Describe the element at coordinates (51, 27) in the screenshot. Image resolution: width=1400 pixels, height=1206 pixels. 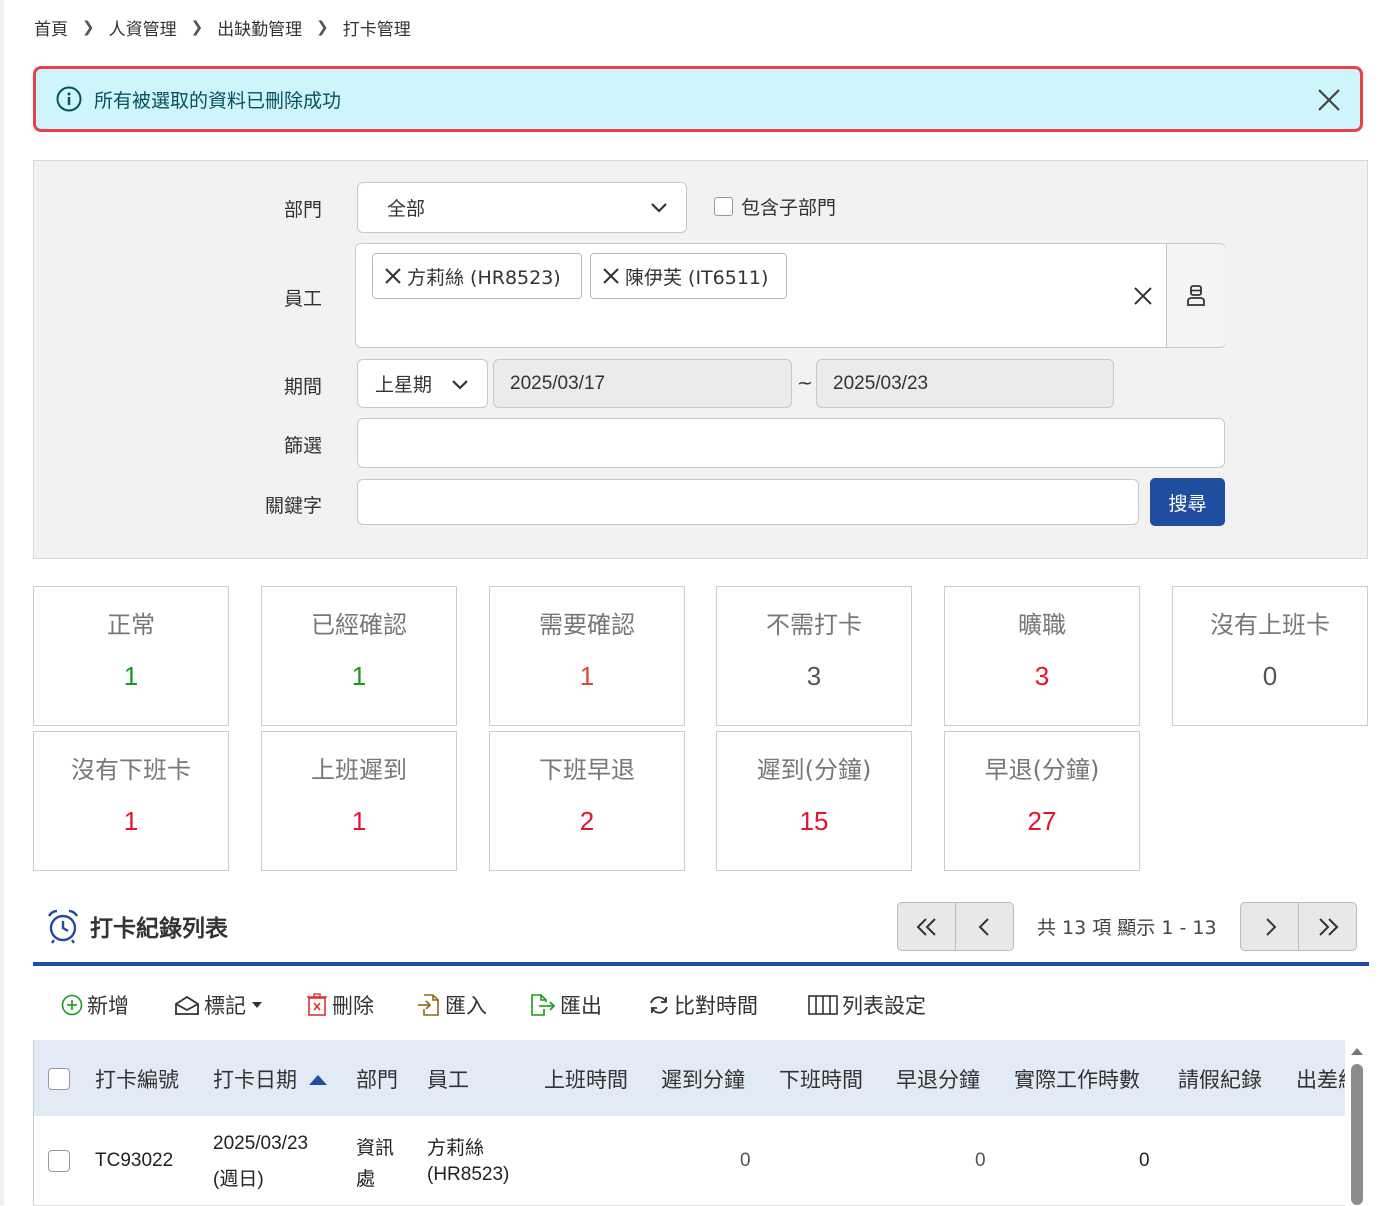
I see `breadcrumb-home: 首頁` at that location.